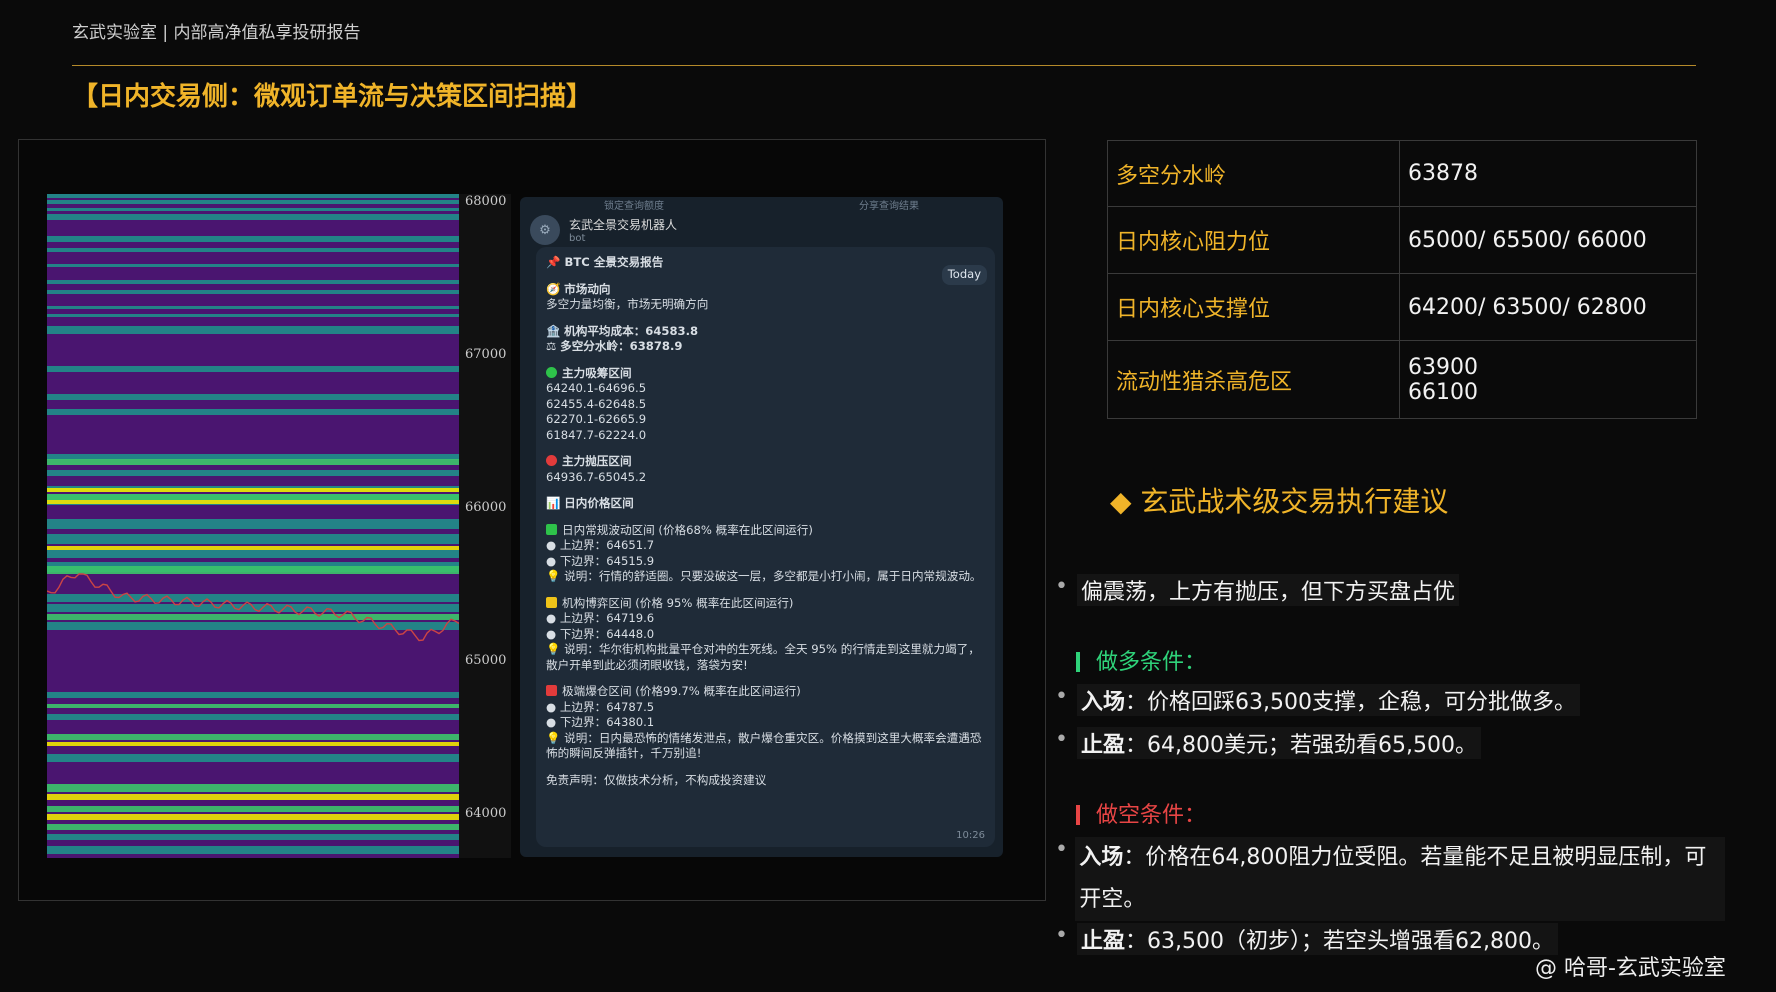  What do you see at coordinates (1151, 662) in the screenshot?
I see `long-title: 做多条件：` at bounding box center [1151, 662].